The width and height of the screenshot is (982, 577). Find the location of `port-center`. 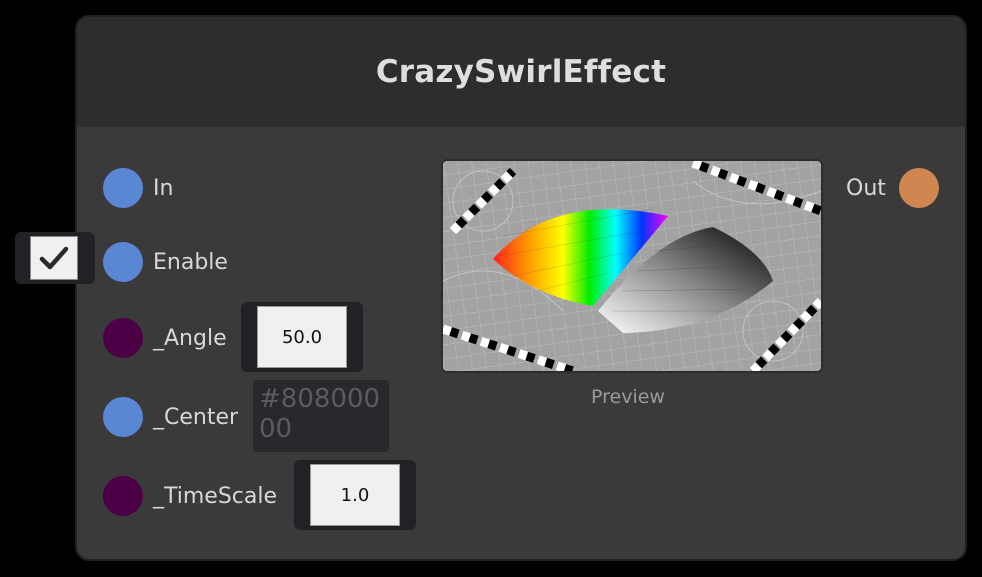

port-center is located at coordinates (123, 417).